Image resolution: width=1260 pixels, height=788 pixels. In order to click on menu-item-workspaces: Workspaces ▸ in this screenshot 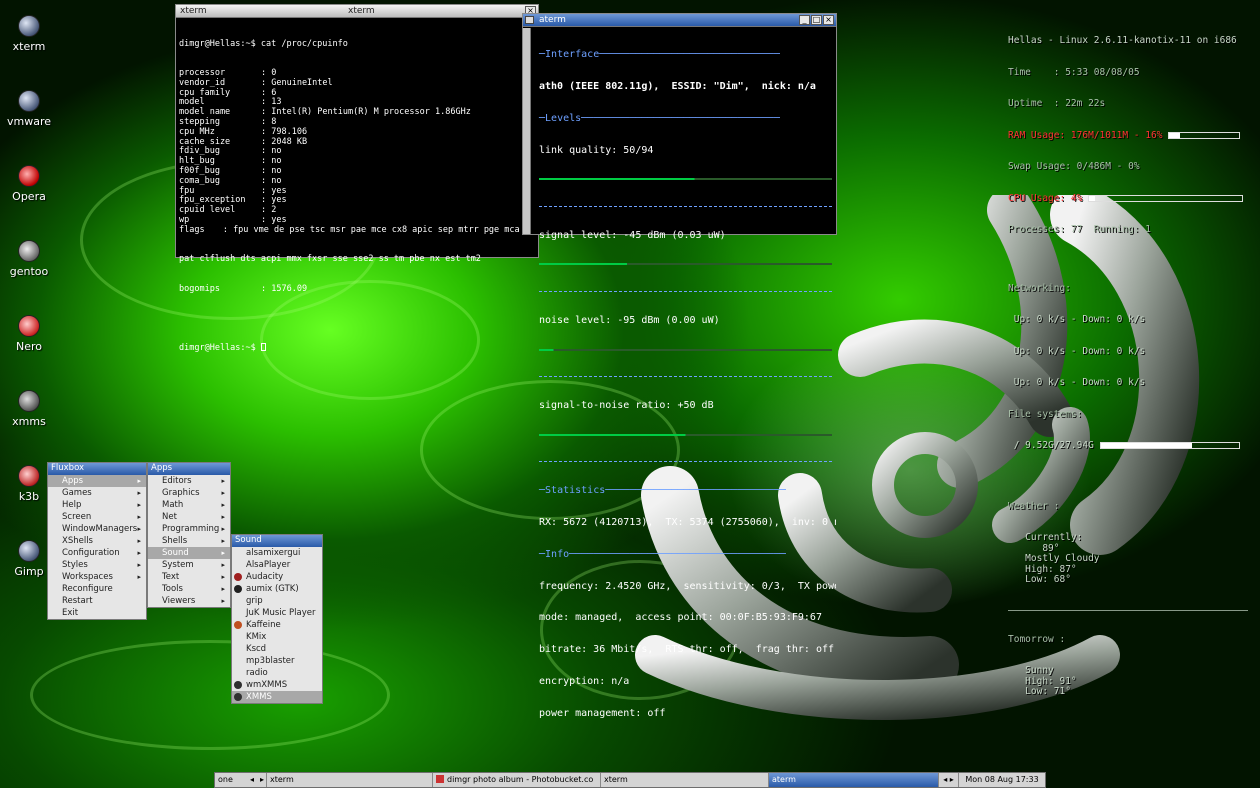, I will do `click(97, 577)`.